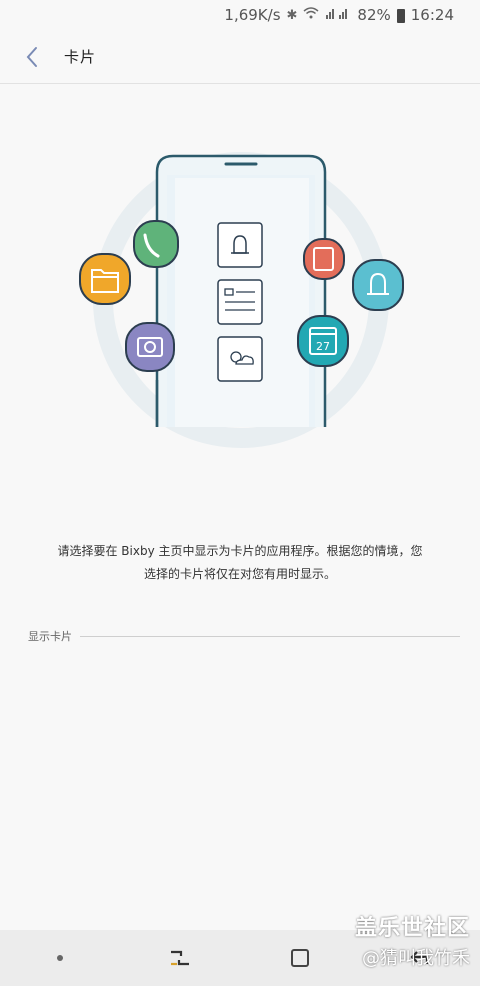 This screenshot has height=986, width=480. What do you see at coordinates (105, 279) in the screenshot?
I see `folder-icon` at bounding box center [105, 279].